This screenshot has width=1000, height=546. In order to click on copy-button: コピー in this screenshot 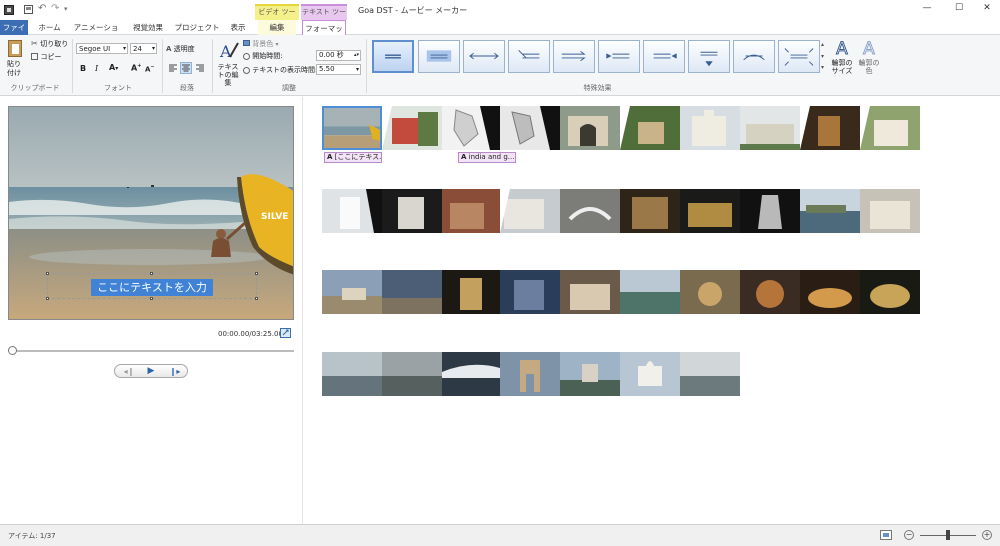, I will do `click(46, 57)`.